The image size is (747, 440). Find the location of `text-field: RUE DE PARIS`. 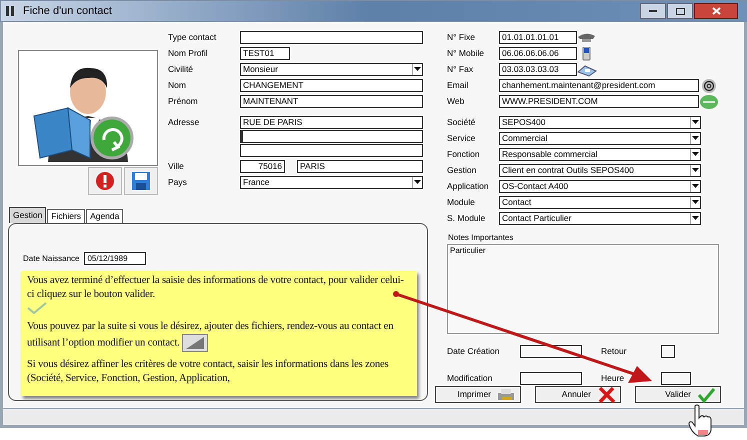

text-field: RUE DE PARIS is located at coordinates (331, 122).